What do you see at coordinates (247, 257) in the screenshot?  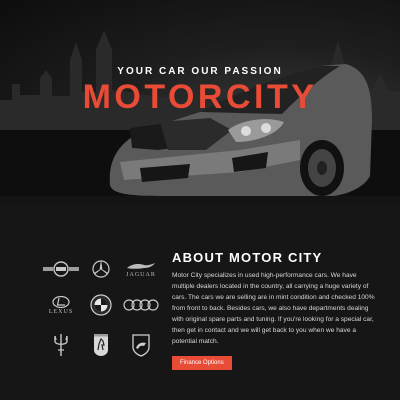 I see `about-title: ABOUT MOTOR CITY` at bounding box center [247, 257].